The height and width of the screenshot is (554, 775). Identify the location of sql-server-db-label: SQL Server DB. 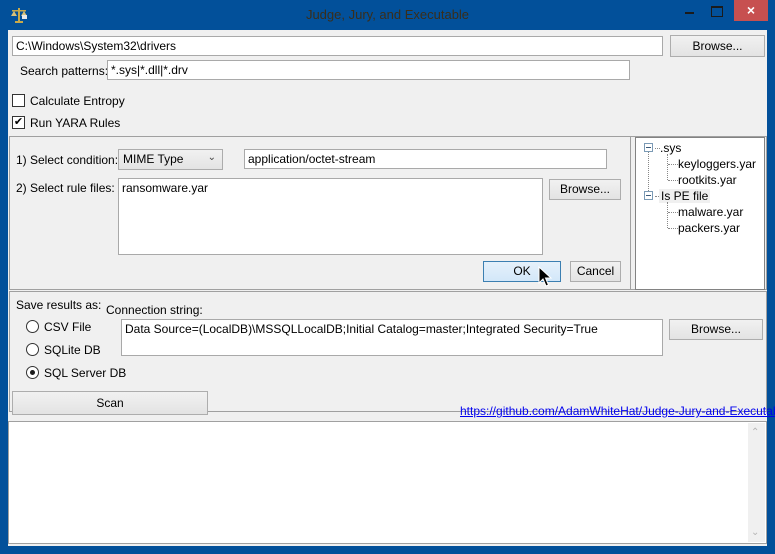
(85, 373).